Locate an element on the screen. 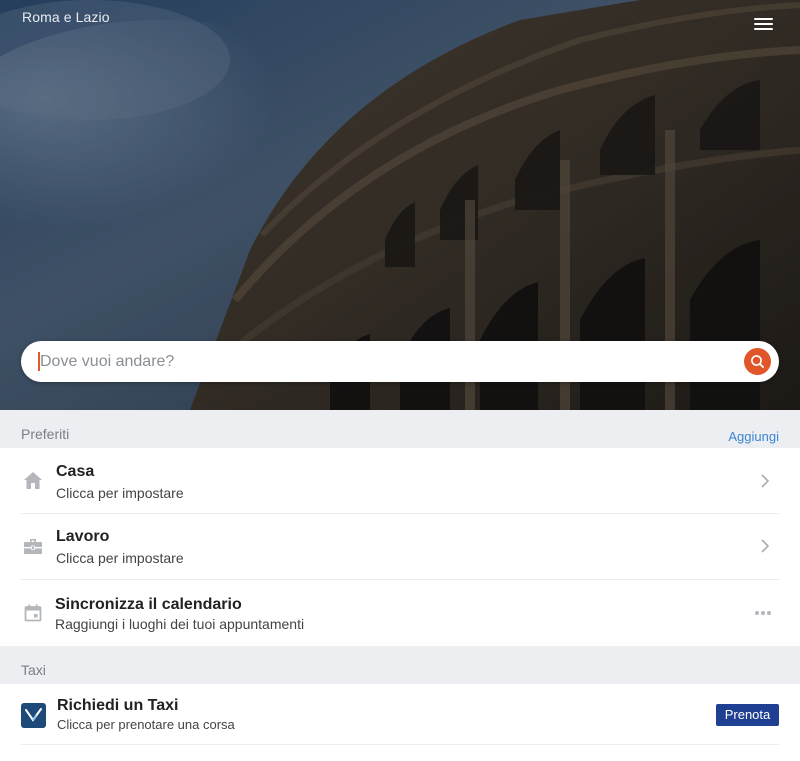 This screenshot has height=761, width=800. briefcase-icon is located at coordinates (33, 546).